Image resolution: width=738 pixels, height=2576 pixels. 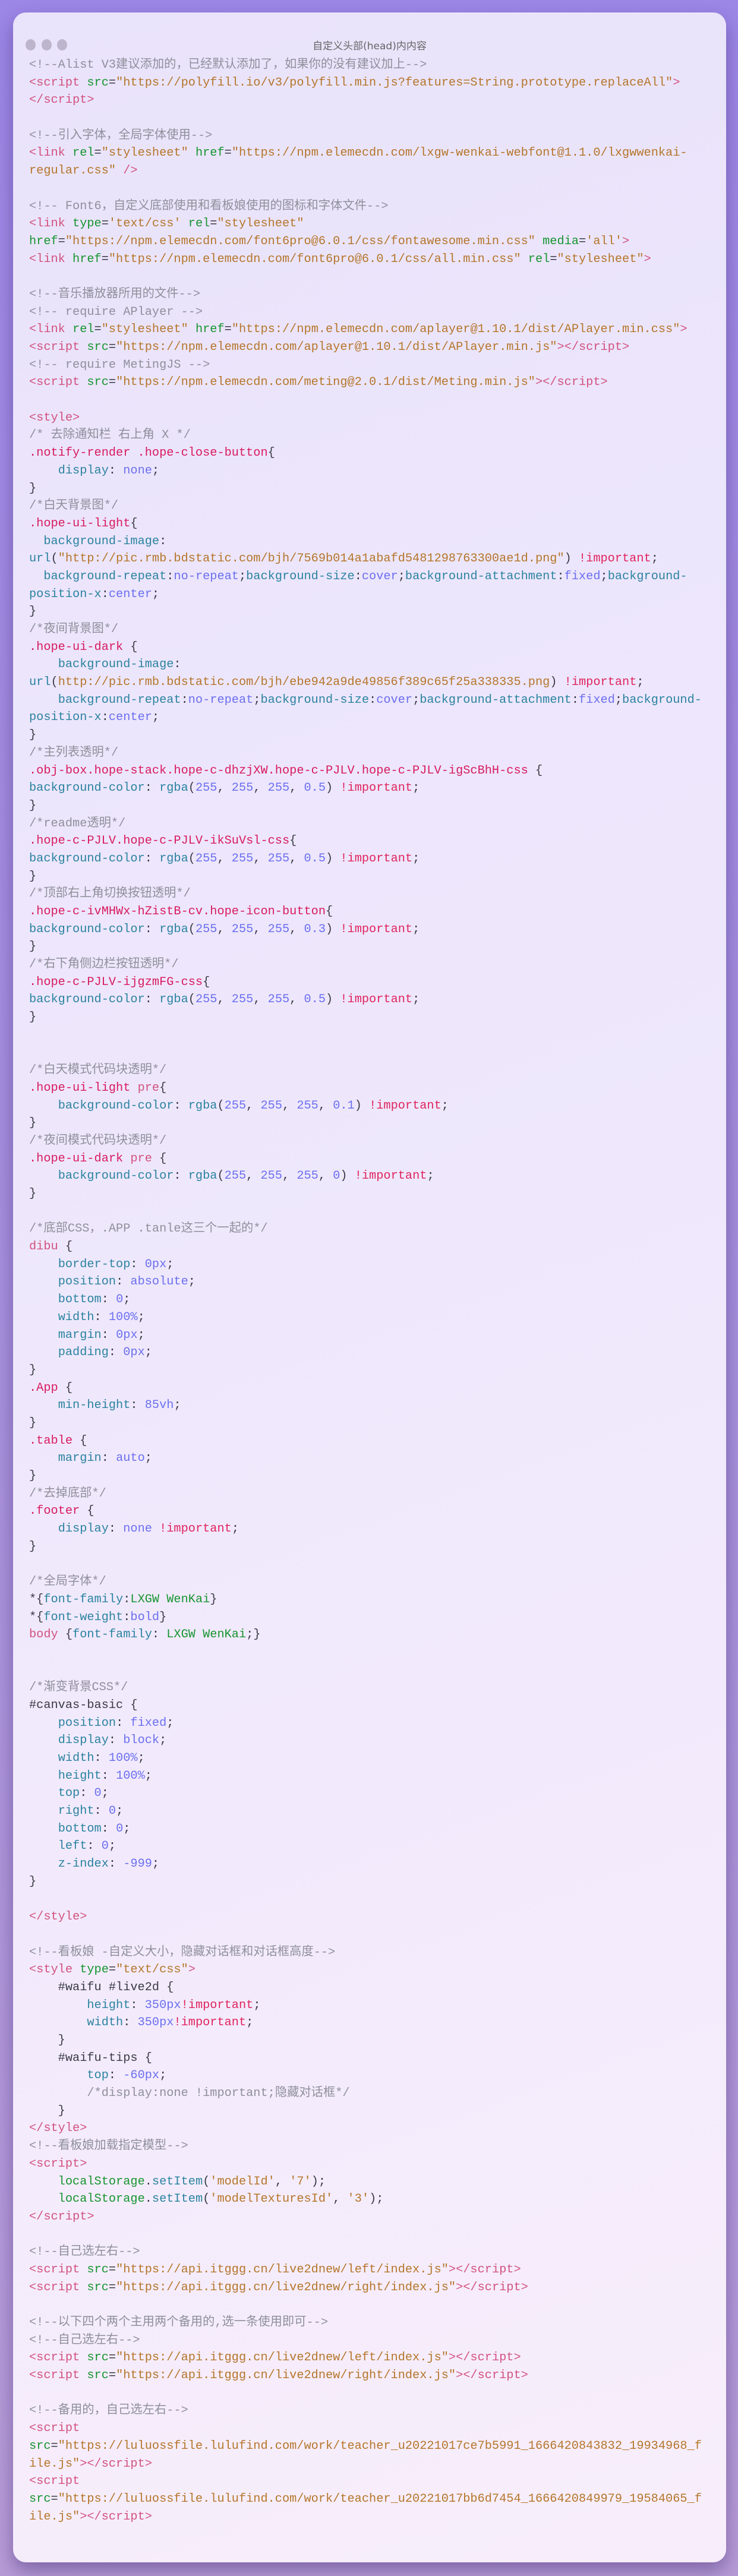 I want to click on code-line: bottom: 0;, so click(x=365, y=1300).